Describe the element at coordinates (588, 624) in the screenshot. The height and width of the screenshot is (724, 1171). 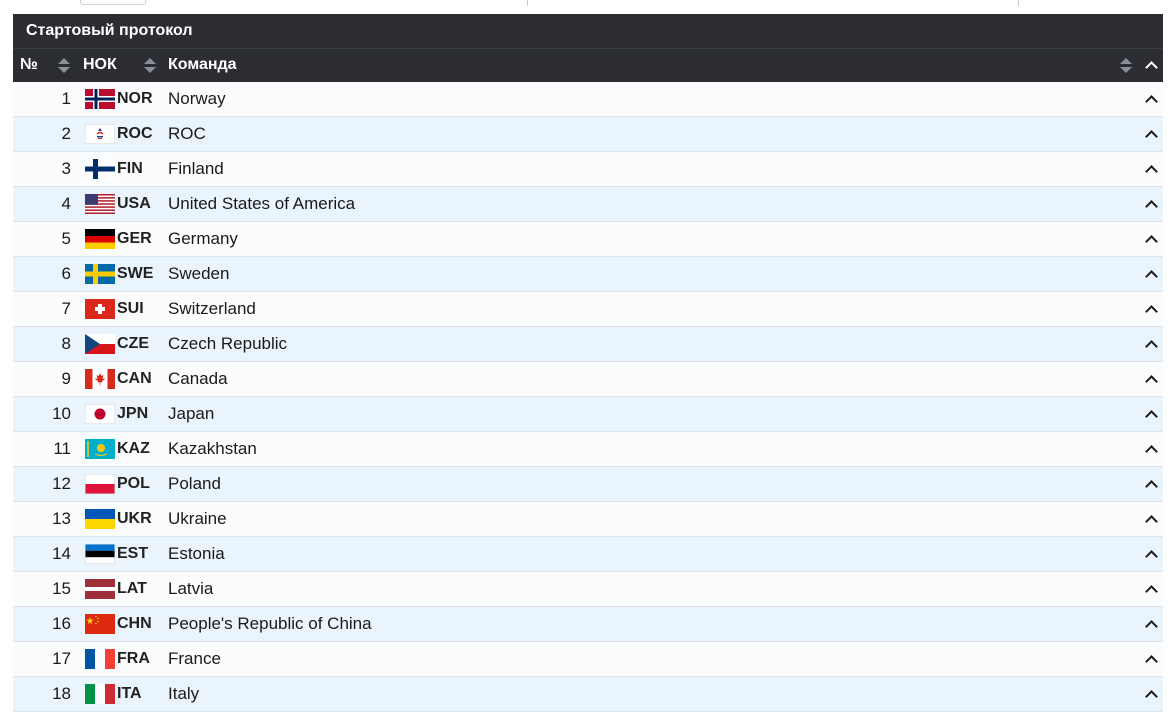
I see `table-row: 16 CHN People's Republic of China` at that location.